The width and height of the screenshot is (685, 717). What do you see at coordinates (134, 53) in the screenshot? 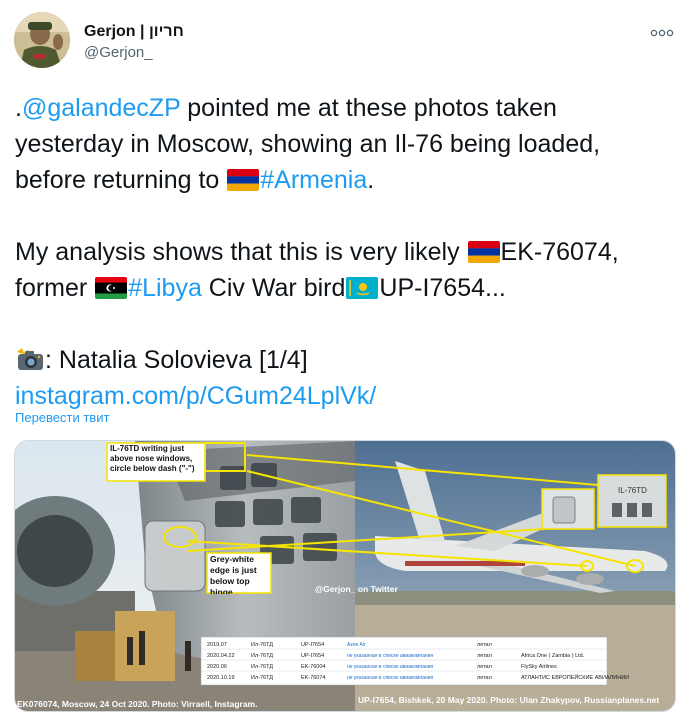
I see `author-handle: @Gerjon_` at bounding box center [134, 53].